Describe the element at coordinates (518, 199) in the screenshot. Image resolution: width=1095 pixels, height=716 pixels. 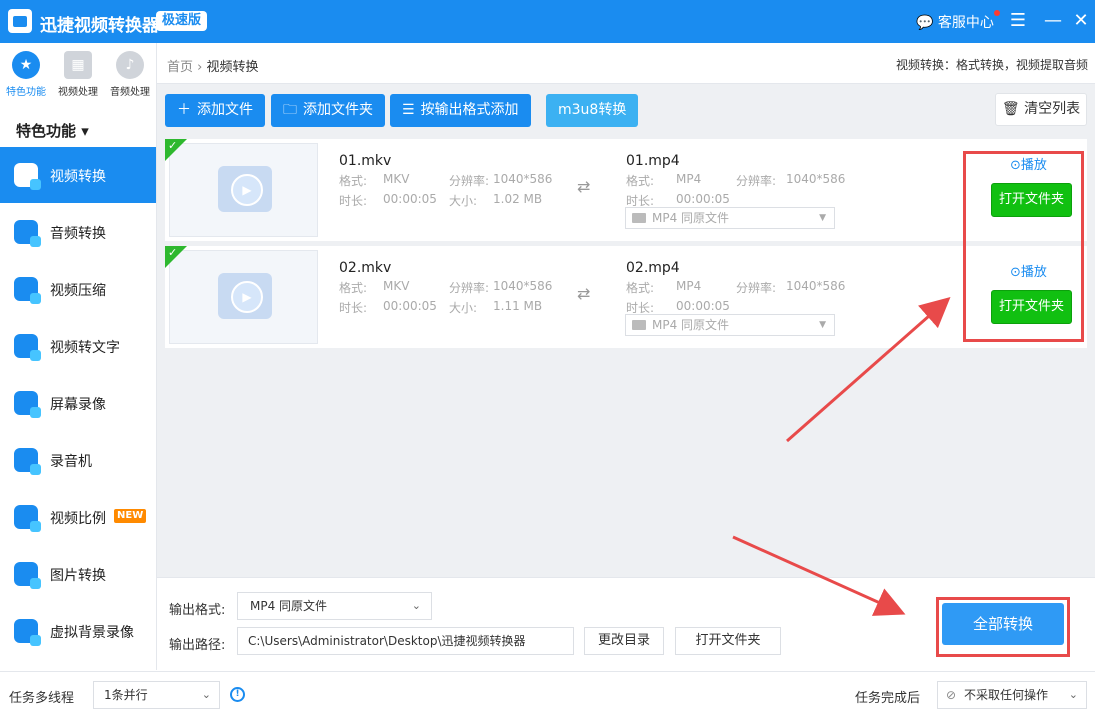
I see `source-size: 1.02 MB` at that location.